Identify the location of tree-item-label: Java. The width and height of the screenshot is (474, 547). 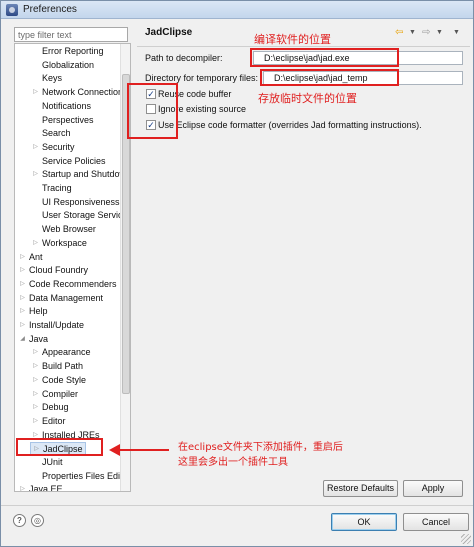
(39, 338).